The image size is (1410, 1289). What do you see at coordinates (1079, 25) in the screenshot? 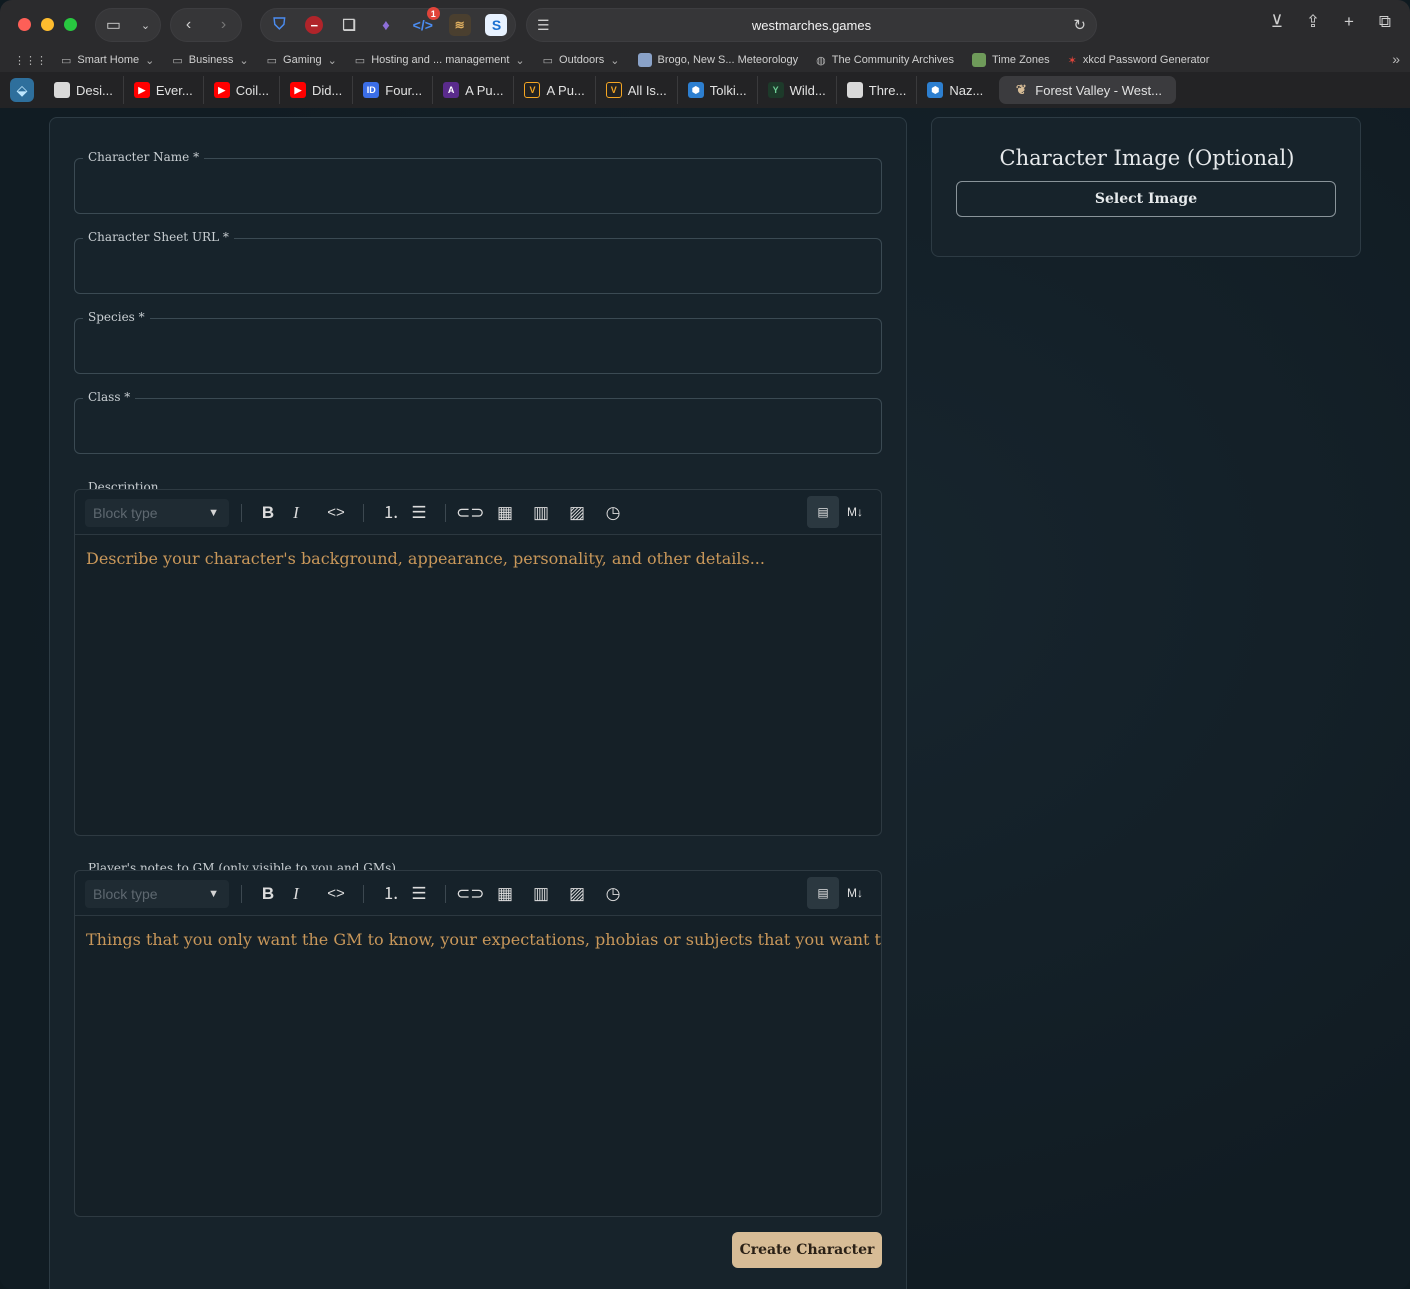
I see `reload-icon: ↻` at bounding box center [1079, 25].